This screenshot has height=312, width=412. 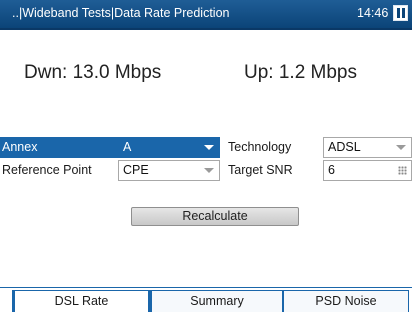 What do you see at coordinates (47, 170) in the screenshot?
I see `reference-point-label: Reference Point` at bounding box center [47, 170].